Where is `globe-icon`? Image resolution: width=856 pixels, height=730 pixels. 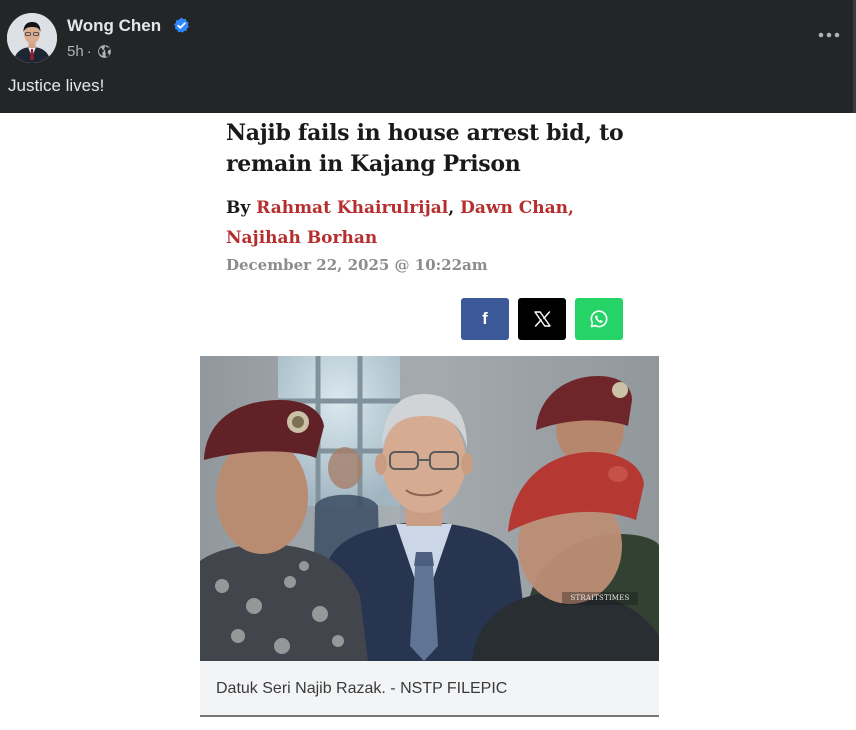 globe-icon is located at coordinates (104, 51).